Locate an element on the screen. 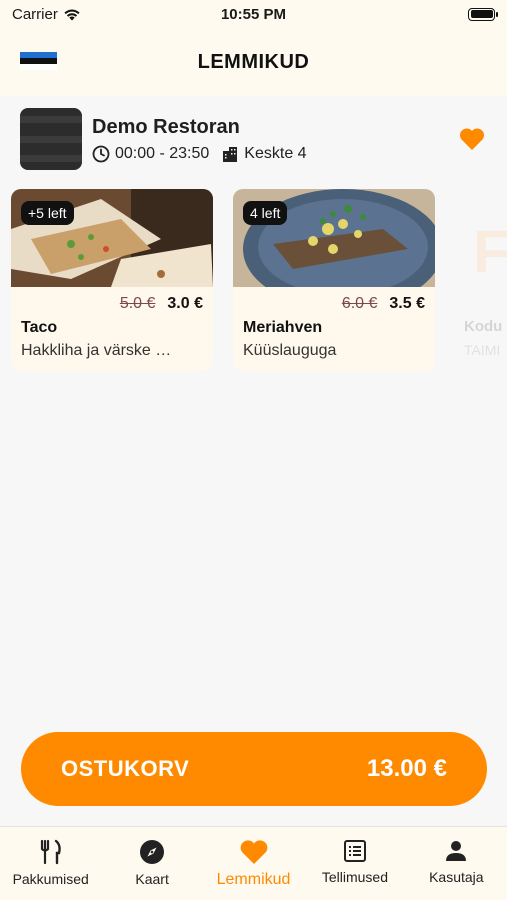  restaurant-logo is located at coordinates (51, 139).